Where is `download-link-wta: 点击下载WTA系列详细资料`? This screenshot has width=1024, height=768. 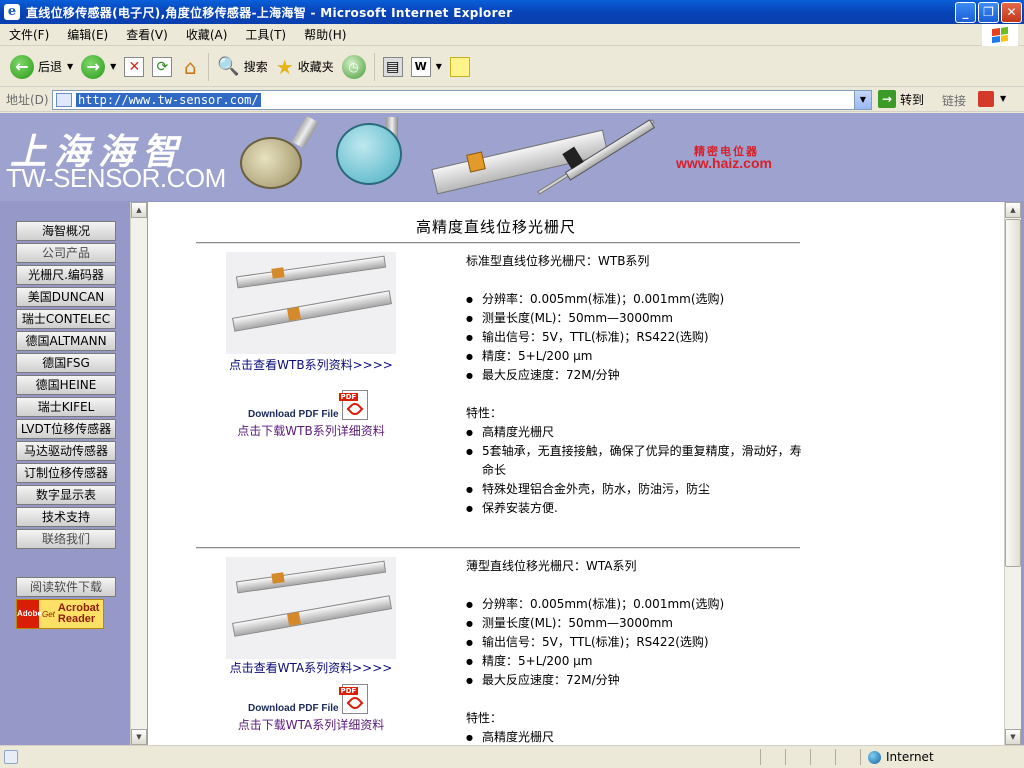 download-link-wta: 点击下载WTA系列详细资料 is located at coordinates (311, 724).